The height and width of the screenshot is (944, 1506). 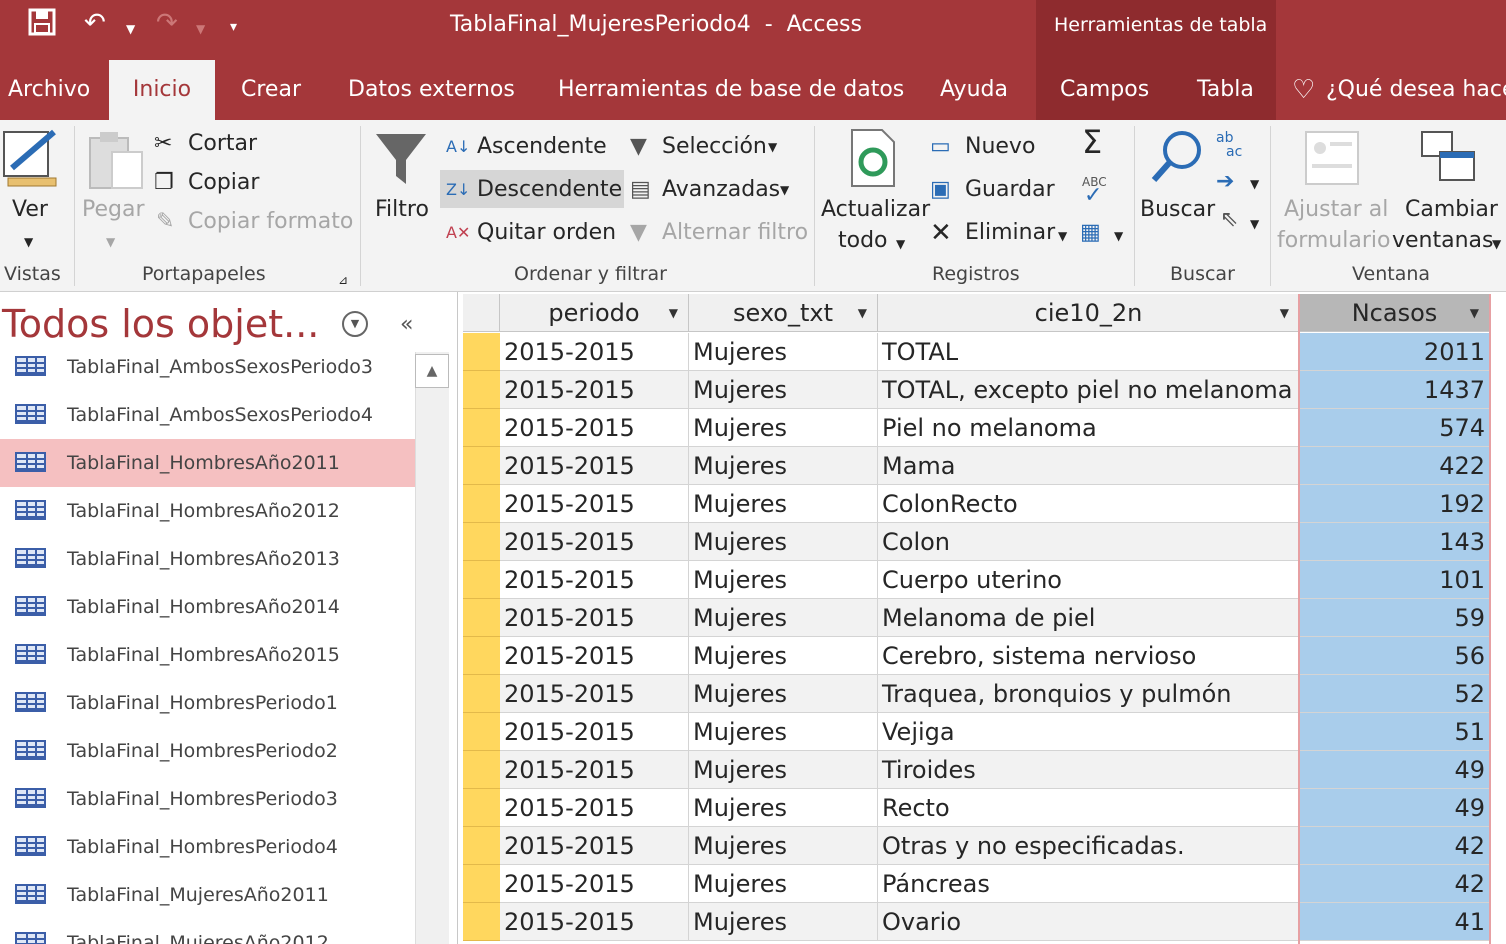 What do you see at coordinates (1395, 466) in the screenshot?
I see `table-cell: 422` at bounding box center [1395, 466].